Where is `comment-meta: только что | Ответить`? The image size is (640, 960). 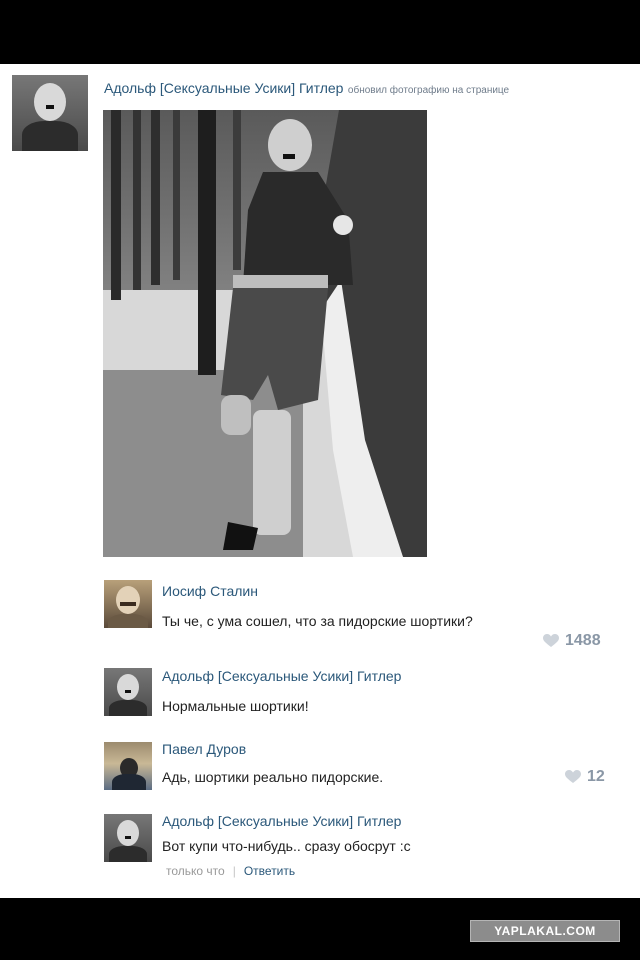 comment-meta: только что | Ответить is located at coordinates (230, 871).